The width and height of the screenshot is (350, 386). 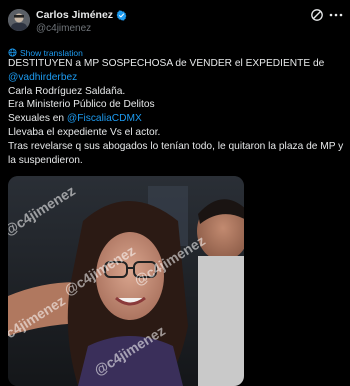 I want to click on tweet-line-role: Era Ministerio Público de Delitos, so click(x=81, y=105).